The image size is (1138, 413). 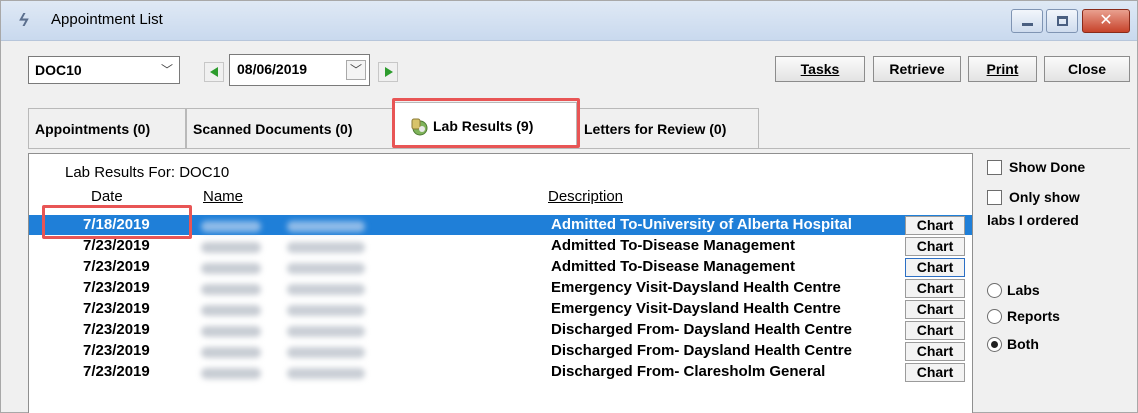 I want to click on tab-letters-for-review: Letters for Review (0), so click(x=668, y=128).